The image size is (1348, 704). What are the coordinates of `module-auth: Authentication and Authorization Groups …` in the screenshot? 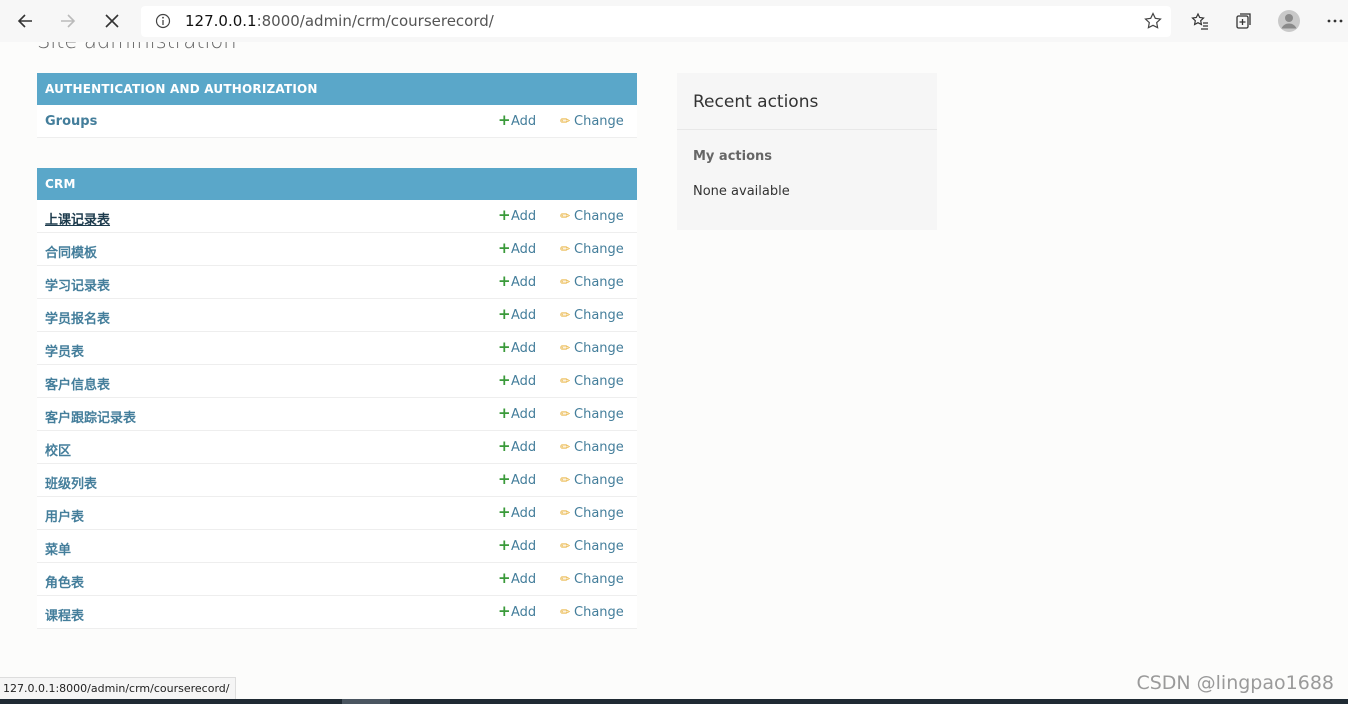 It's located at (337, 105).